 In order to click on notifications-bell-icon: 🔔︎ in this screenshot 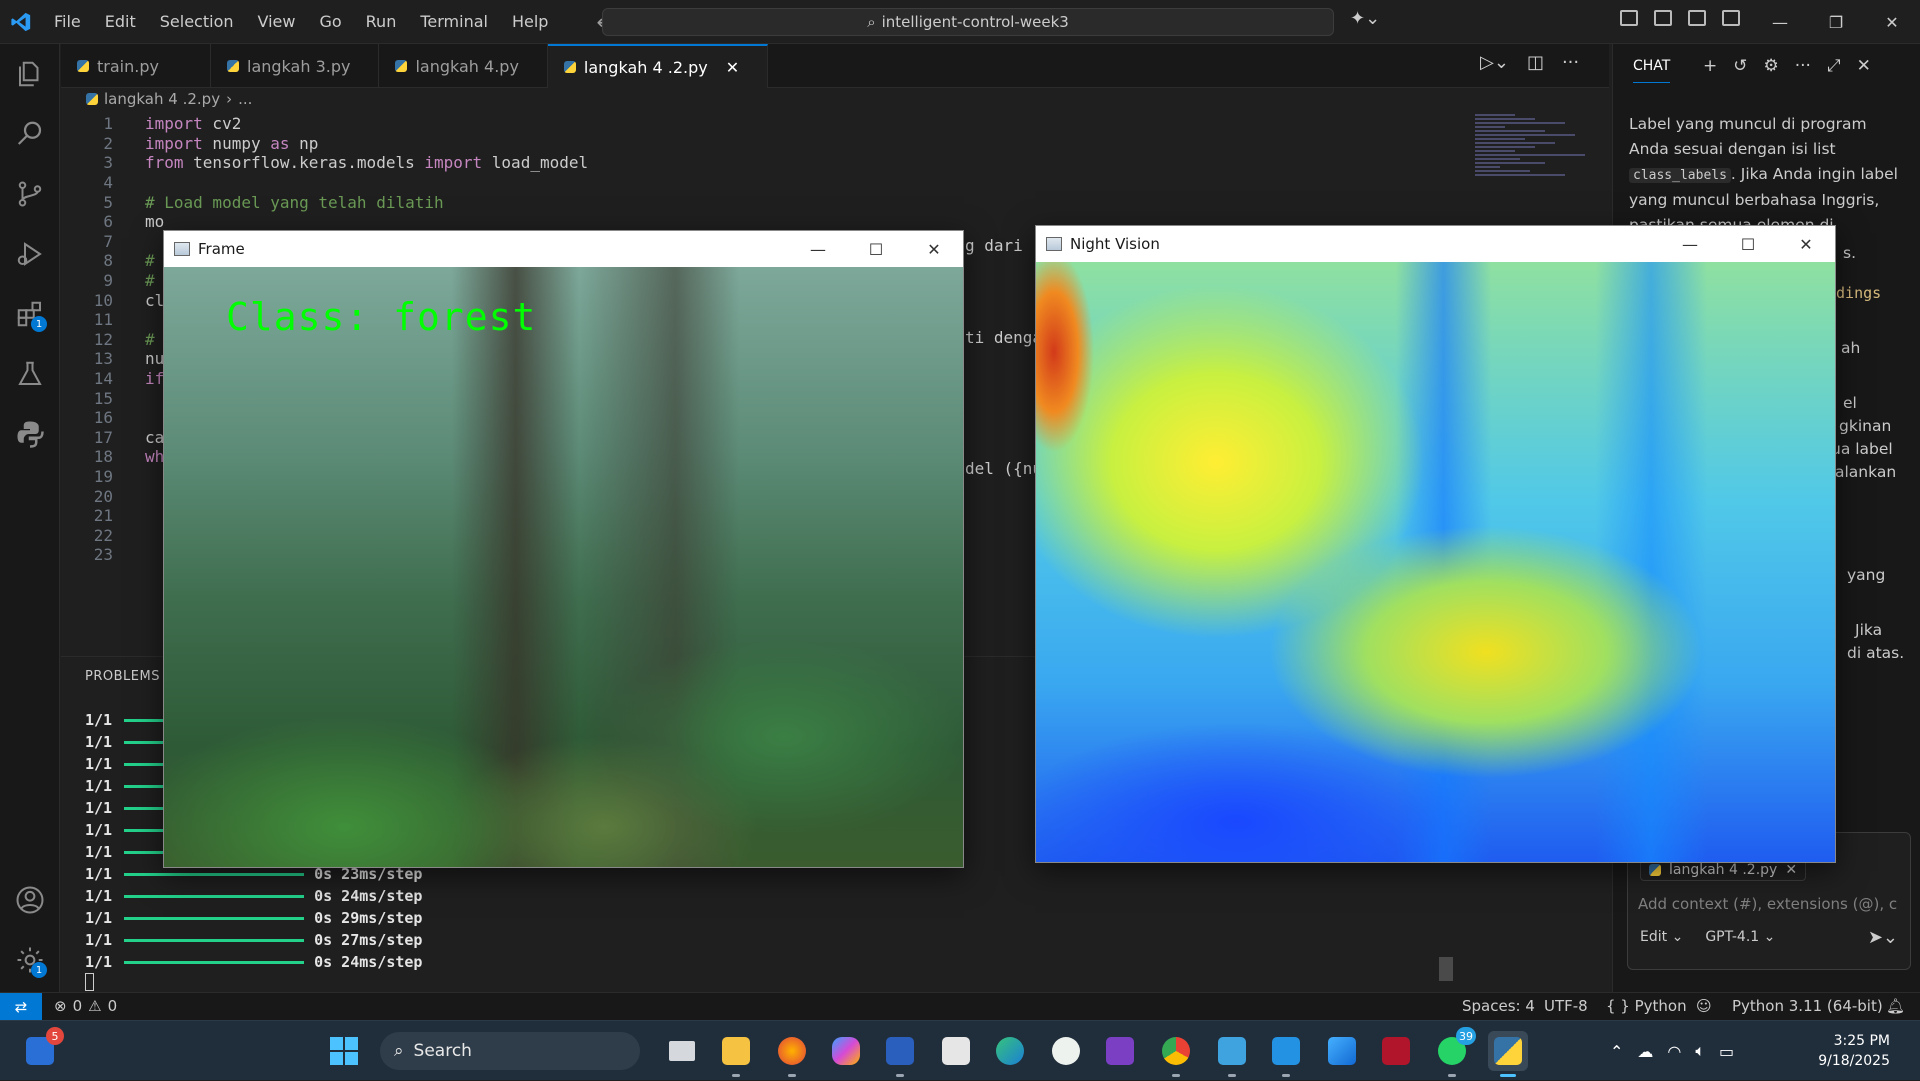, I will do `click(1895, 1006)`.